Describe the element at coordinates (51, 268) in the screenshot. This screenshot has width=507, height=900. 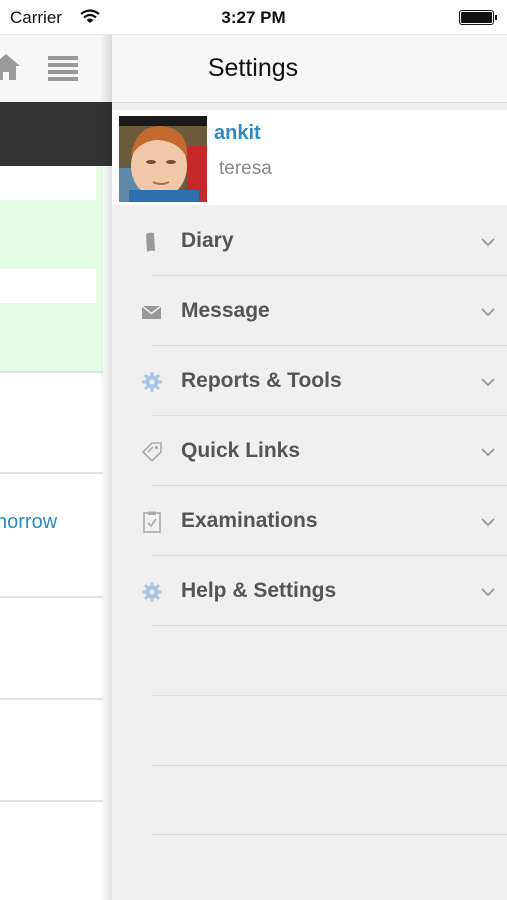
I see `highlighted-row` at that location.